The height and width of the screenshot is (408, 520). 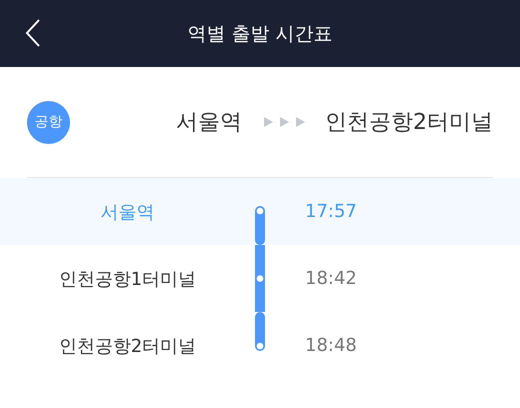 What do you see at coordinates (33, 33) in the screenshot?
I see `back-icon` at bounding box center [33, 33].